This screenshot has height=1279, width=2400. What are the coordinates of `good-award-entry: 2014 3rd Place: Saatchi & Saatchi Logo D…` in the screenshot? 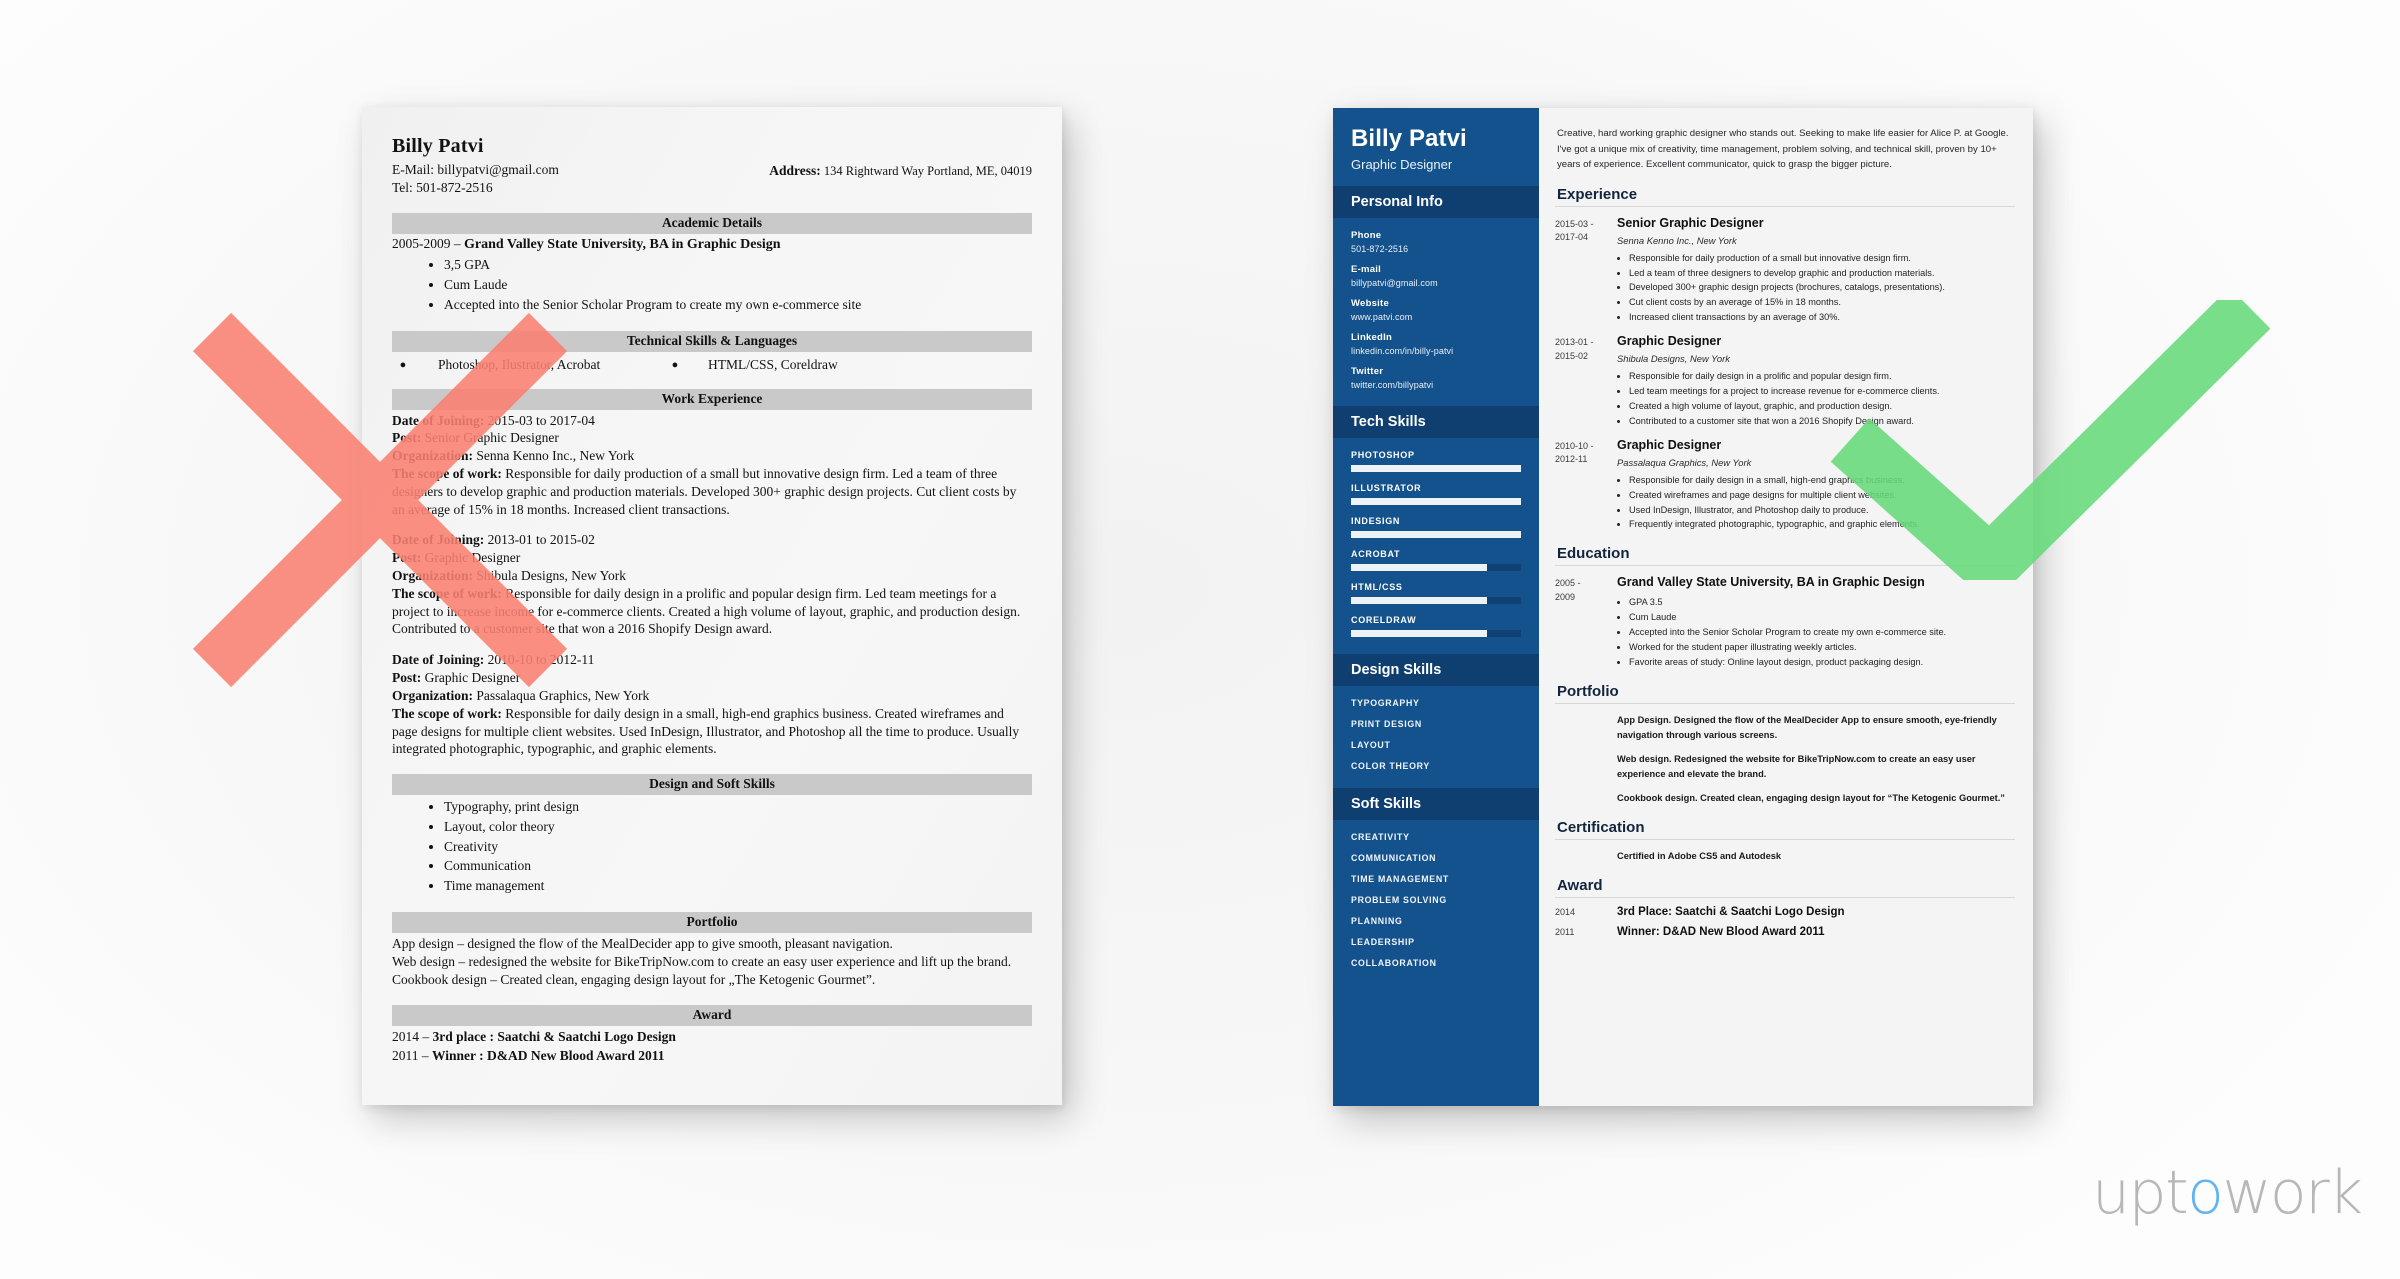 It's located at (1785, 912).